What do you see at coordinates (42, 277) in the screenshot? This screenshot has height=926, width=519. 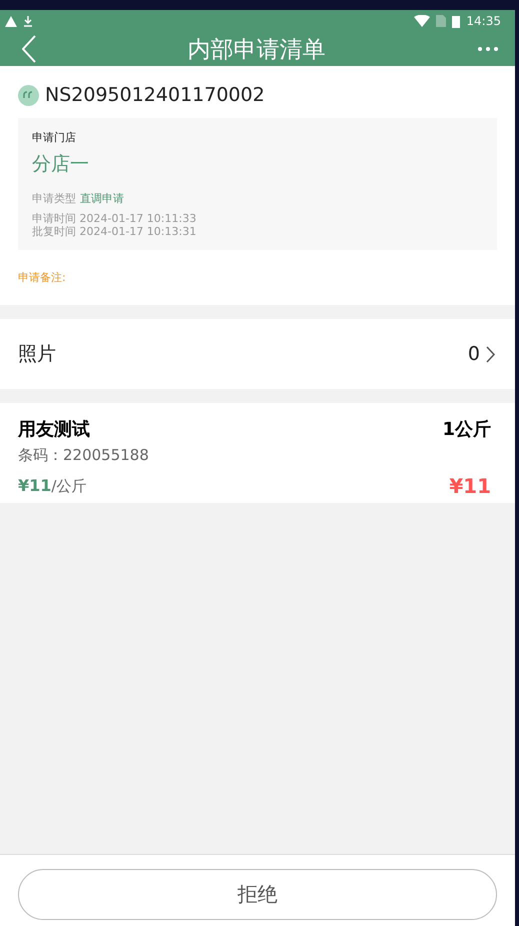 I see `remark-label: 申请备注:` at bounding box center [42, 277].